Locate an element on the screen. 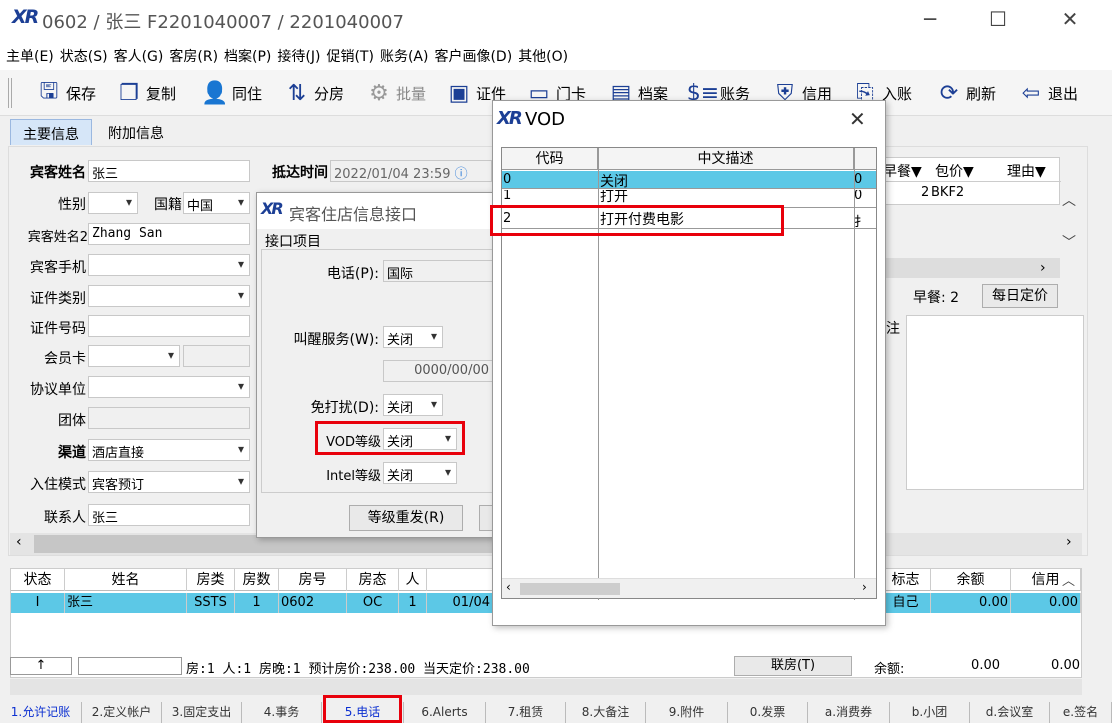 Image resolution: width=1112 pixels, height=723 pixels. guest-col-header: 人 is located at coordinates (413, 580).